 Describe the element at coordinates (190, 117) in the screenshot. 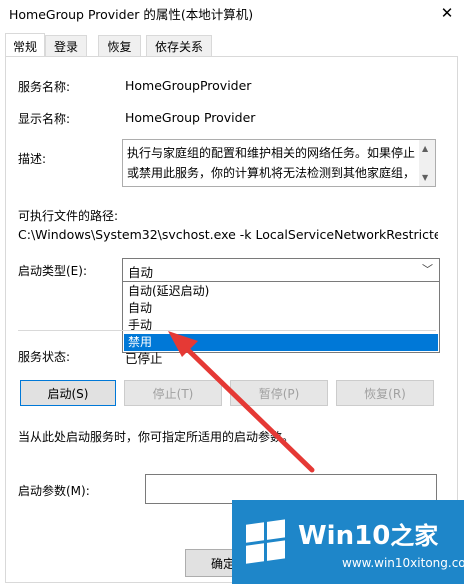

I see `display-name-value: HomeGroup Provider` at that location.